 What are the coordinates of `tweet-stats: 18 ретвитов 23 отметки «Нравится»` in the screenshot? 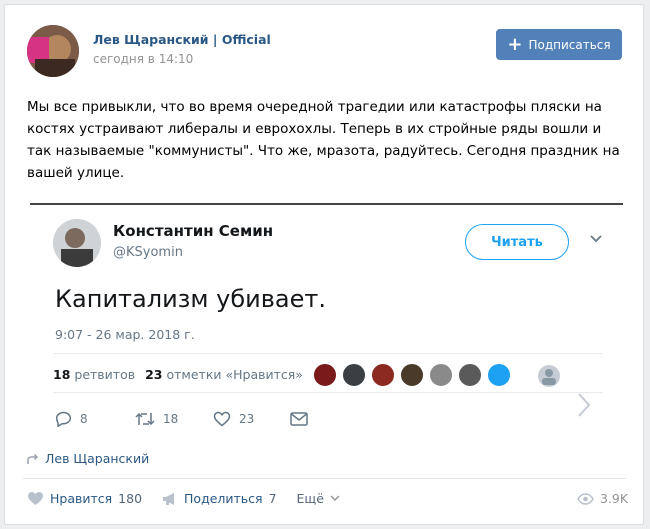 It's located at (178, 374).